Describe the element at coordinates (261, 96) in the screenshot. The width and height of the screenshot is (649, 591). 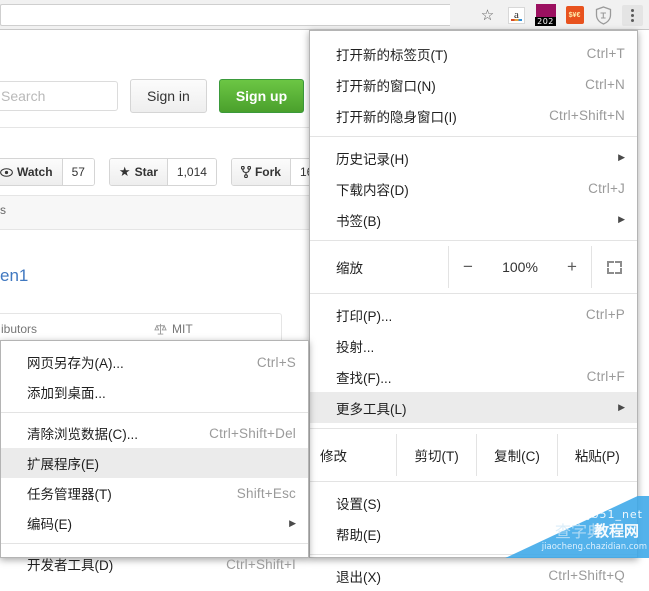
I see `sign-up-button: Sign up` at that location.